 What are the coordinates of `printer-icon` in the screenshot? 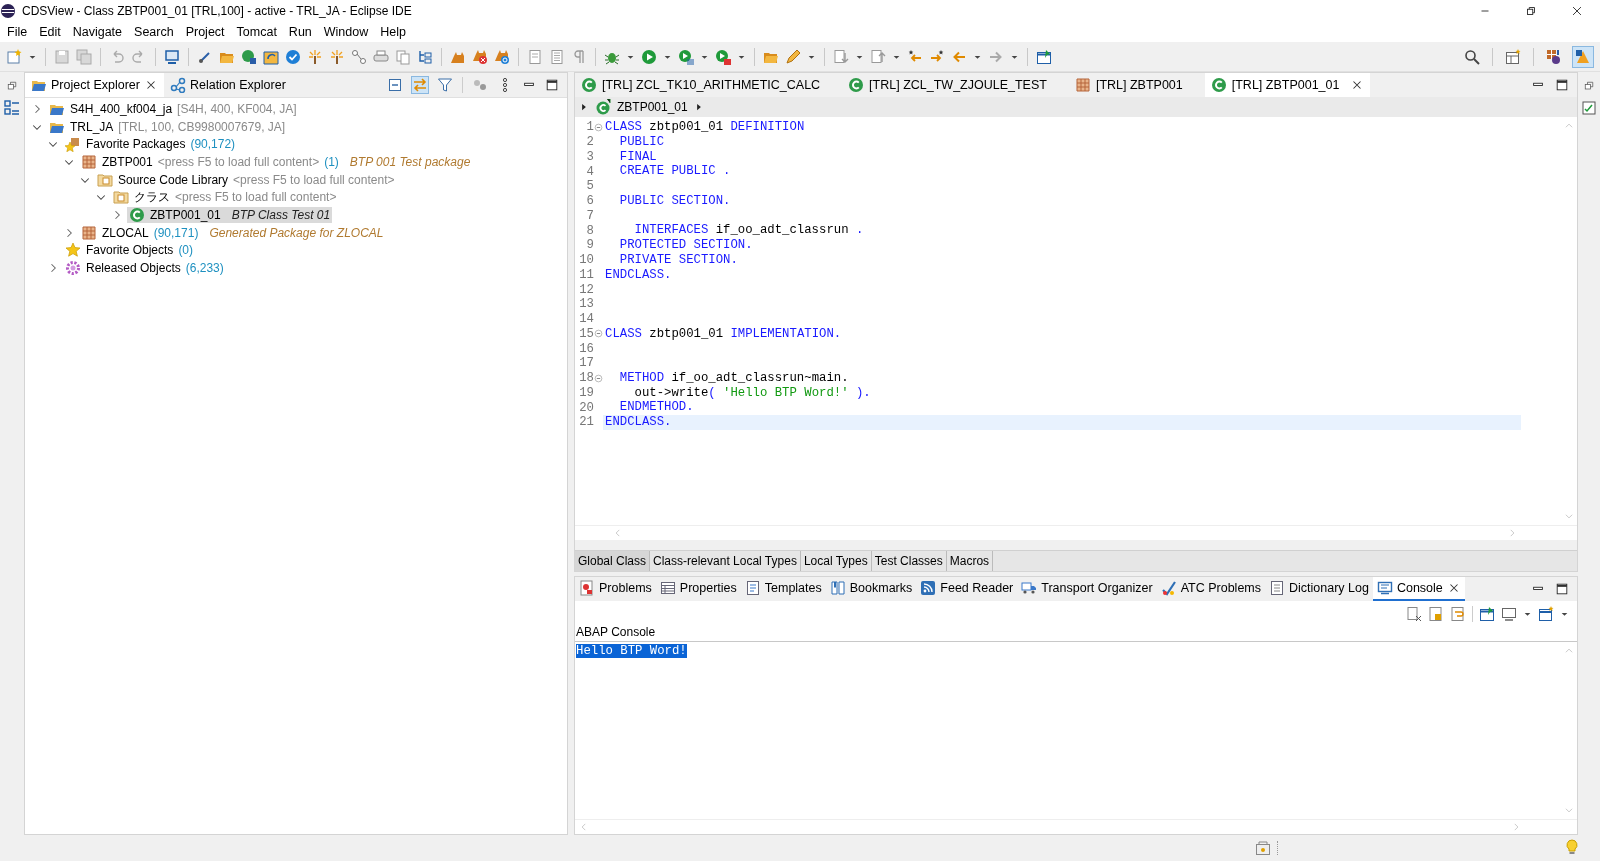 It's located at (381, 56).